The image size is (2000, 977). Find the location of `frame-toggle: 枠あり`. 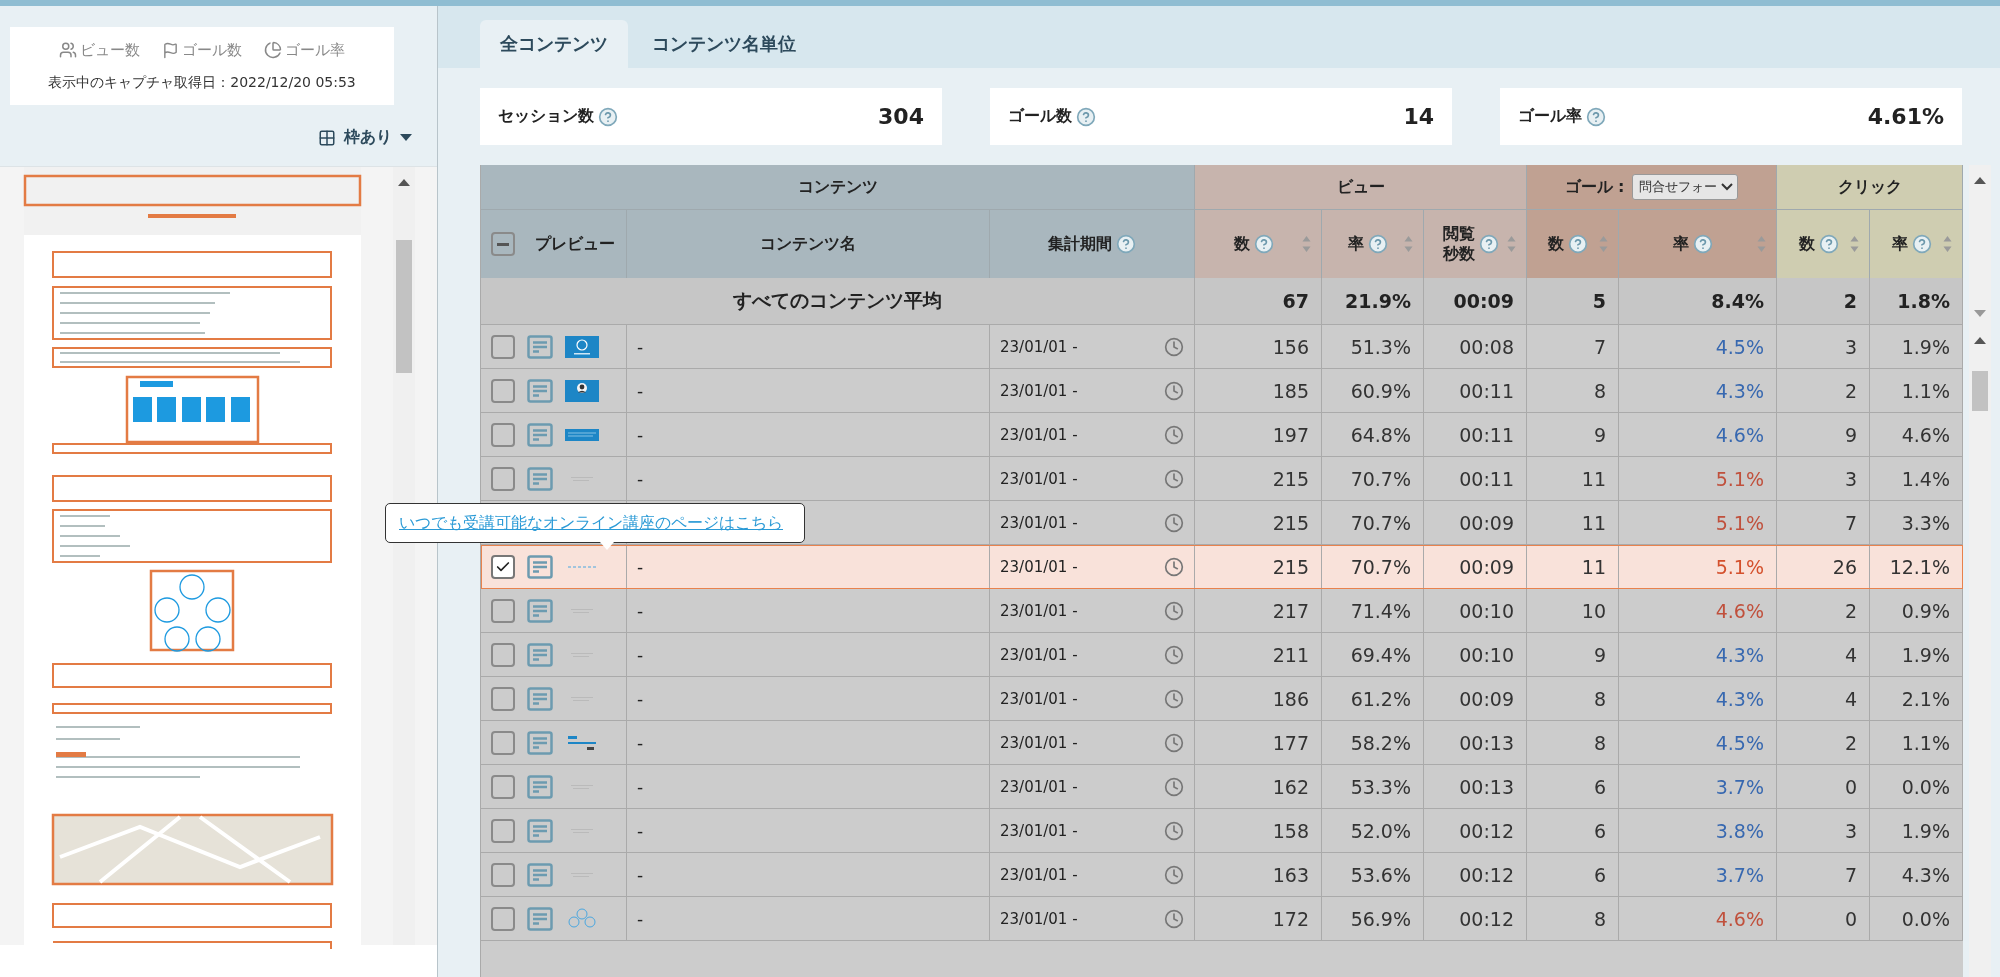

frame-toggle: 枠あり is located at coordinates (365, 137).